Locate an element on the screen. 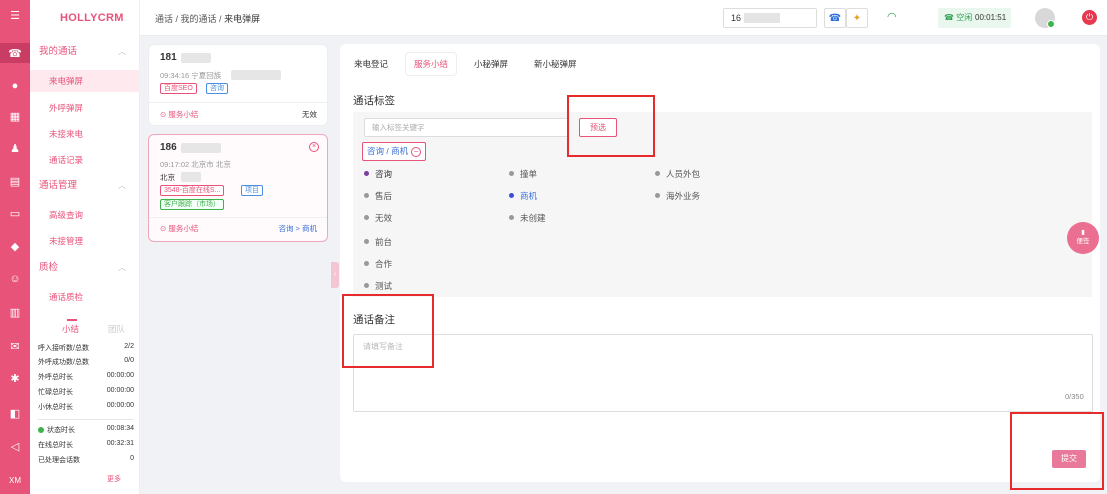  rail-footer-label: XM is located at coordinates (15, 480).